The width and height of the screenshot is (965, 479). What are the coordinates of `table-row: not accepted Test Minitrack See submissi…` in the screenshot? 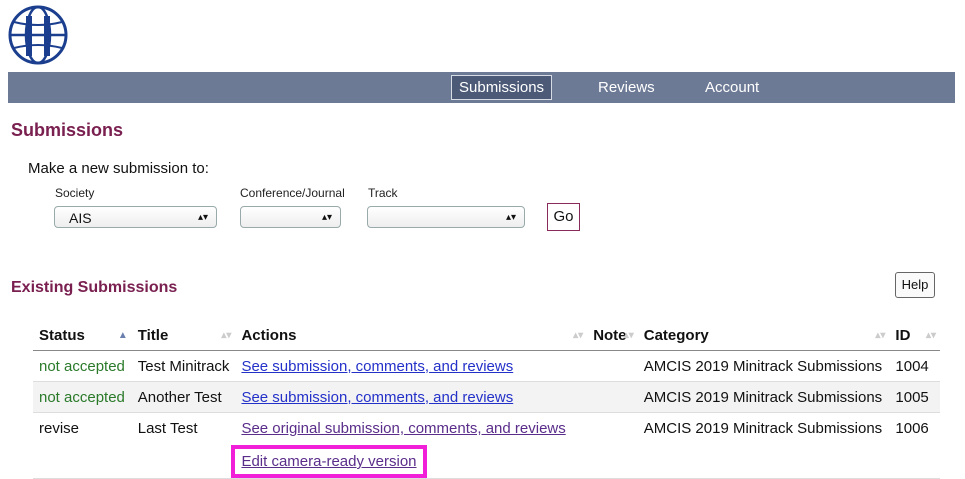 It's located at (486, 366).